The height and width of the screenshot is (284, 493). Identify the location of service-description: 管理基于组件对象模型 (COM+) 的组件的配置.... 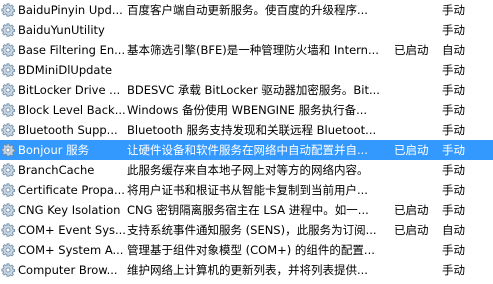
(251, 250).